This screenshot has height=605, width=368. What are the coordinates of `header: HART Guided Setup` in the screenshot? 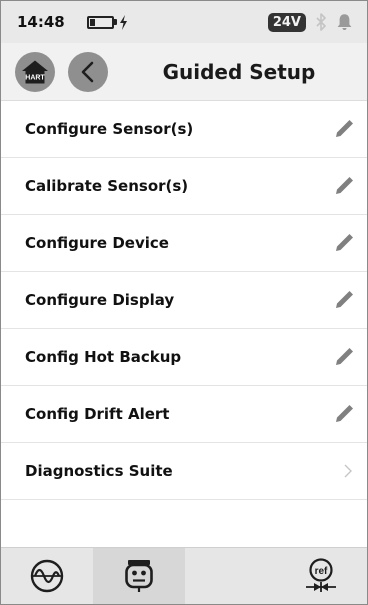 It's located at (184, 72).